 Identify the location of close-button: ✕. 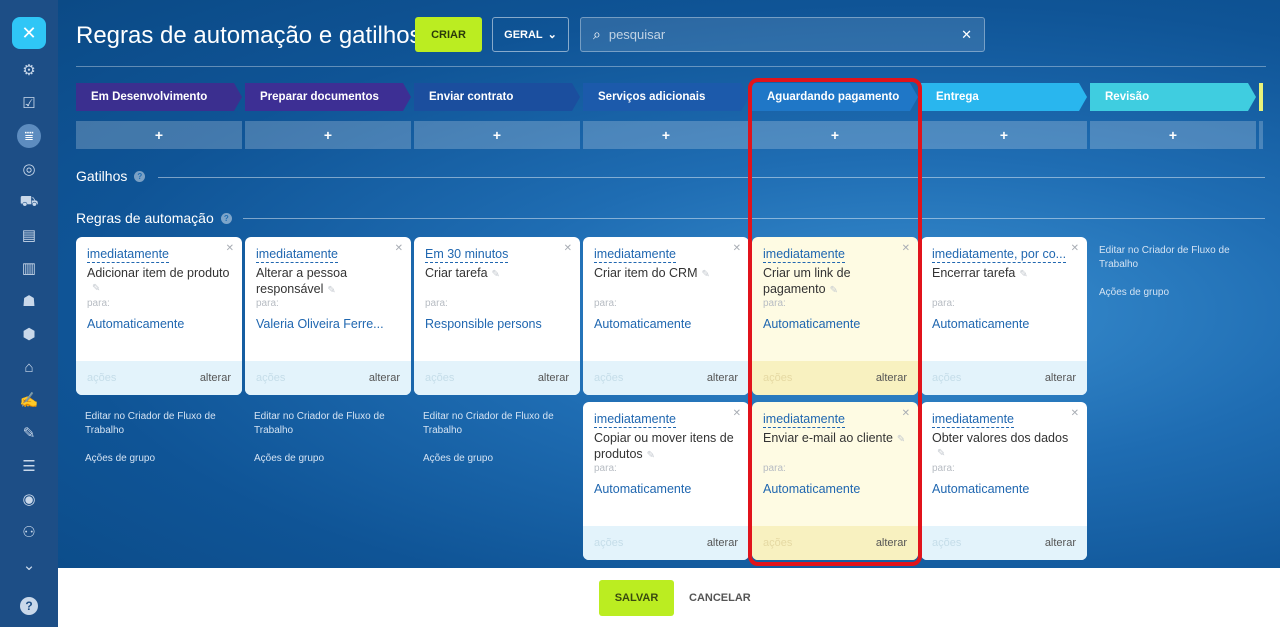
(29, 33).